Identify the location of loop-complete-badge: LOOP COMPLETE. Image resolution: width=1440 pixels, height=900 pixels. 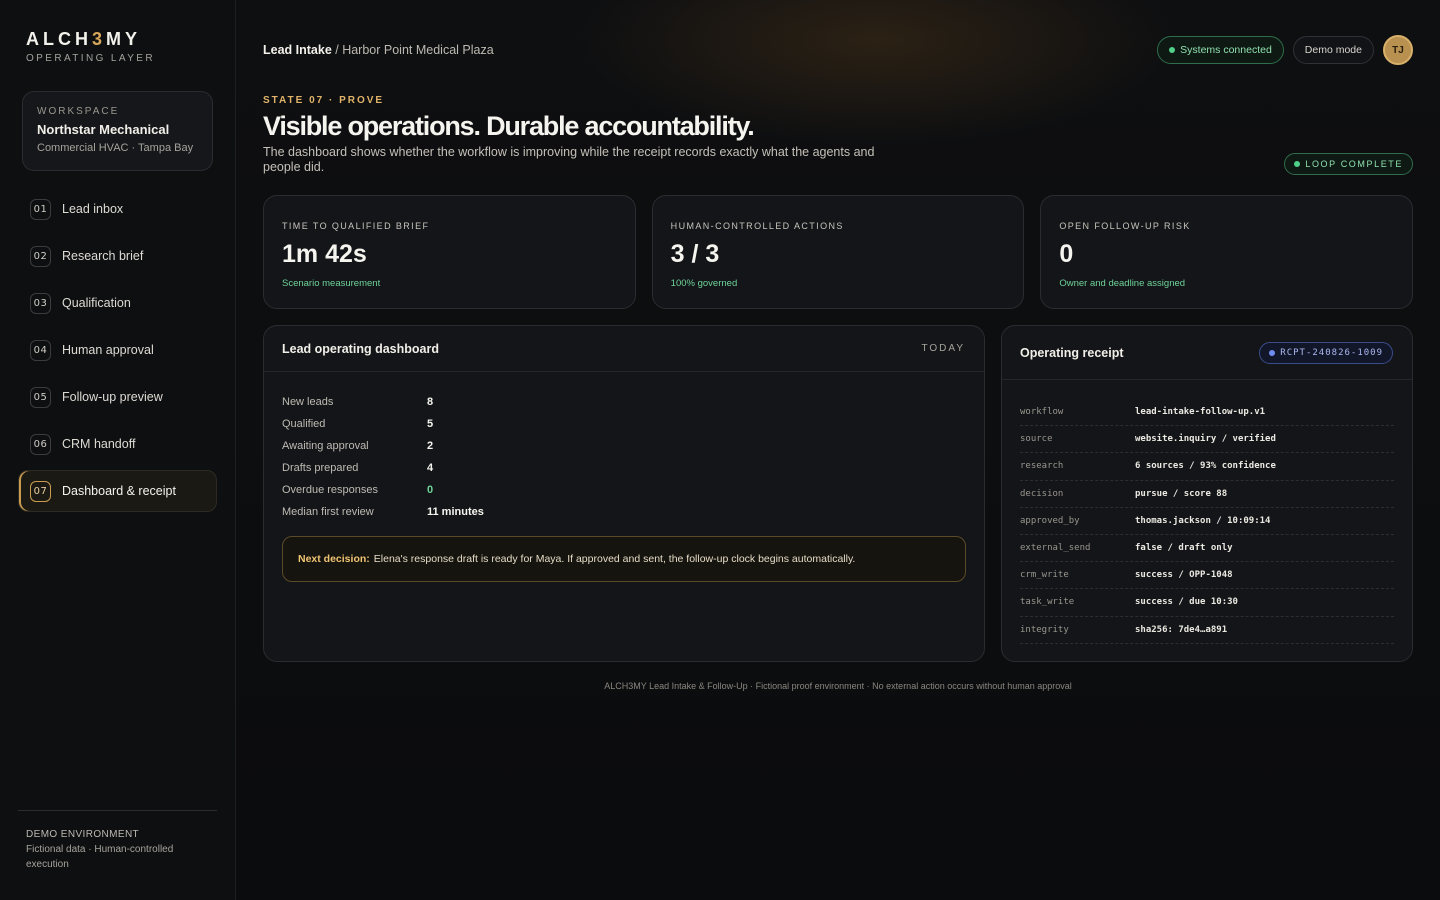
(1348, 164).